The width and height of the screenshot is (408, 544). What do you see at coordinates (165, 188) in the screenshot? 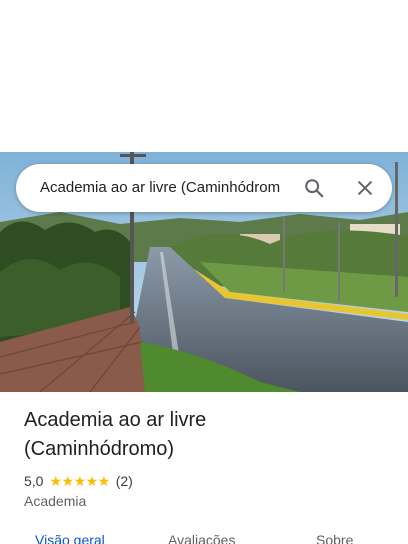
I see `search-input: Academia ao ar livre (Caminhódrom` at bounding box center [165, 188].